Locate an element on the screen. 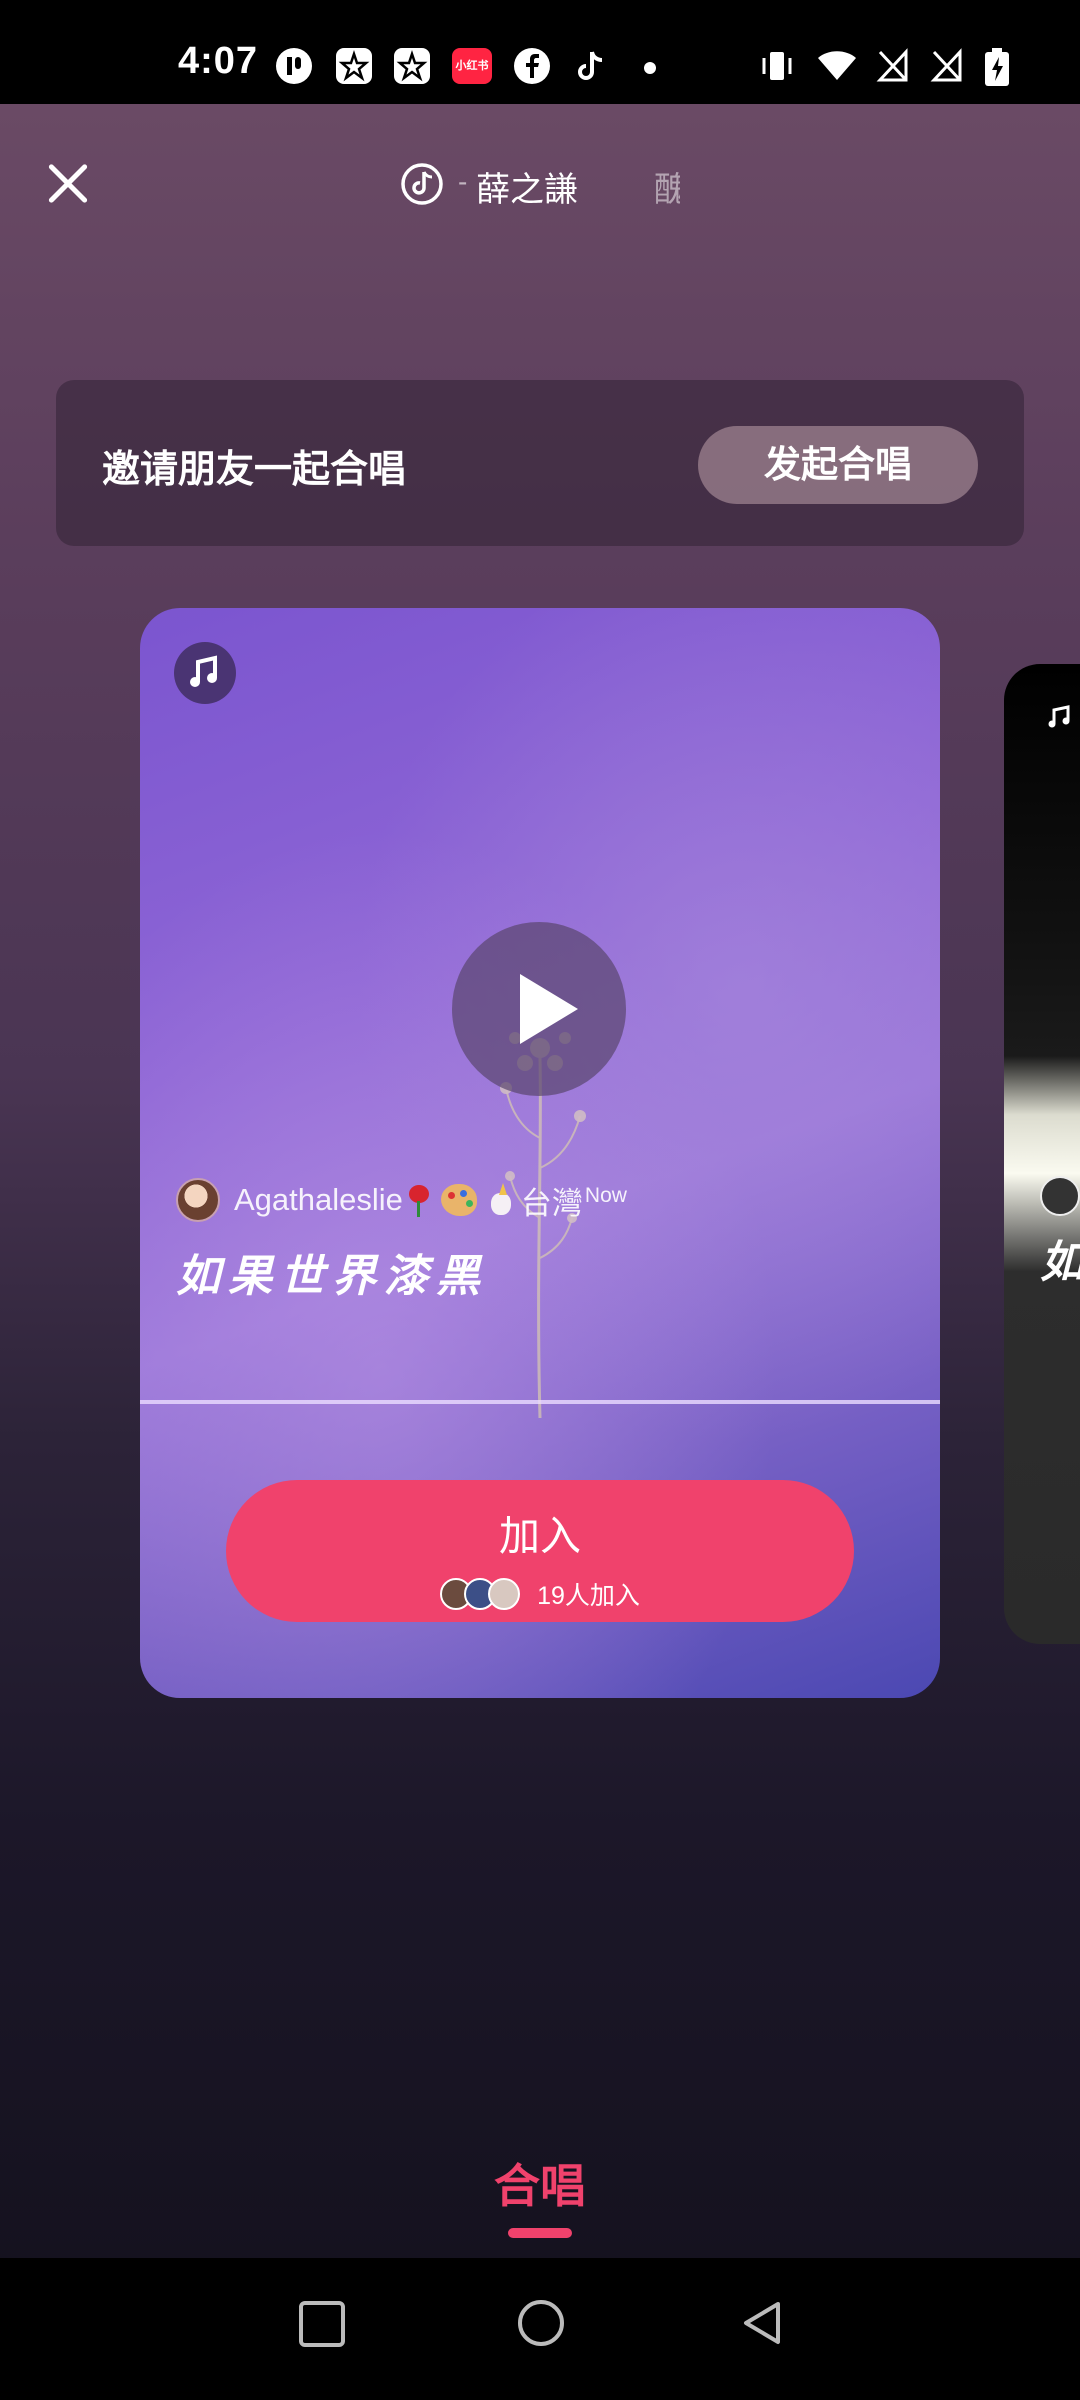 Image resolution: width=1080 pixels, height=2400 pixels. lyric-text: 如果世界漆黑 is located at coordinates (332, 1276).